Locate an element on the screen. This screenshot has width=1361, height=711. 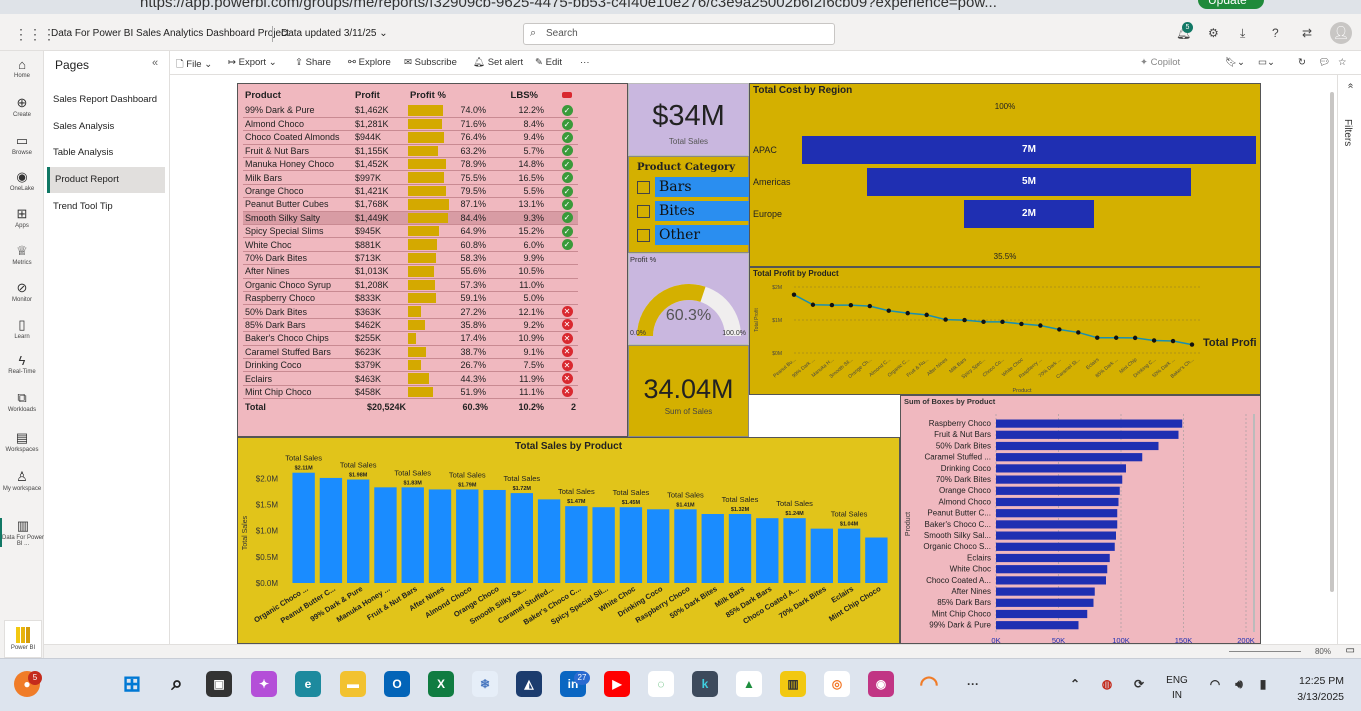
ring-app-icon: ◠ is located at coordinates (929, 684).